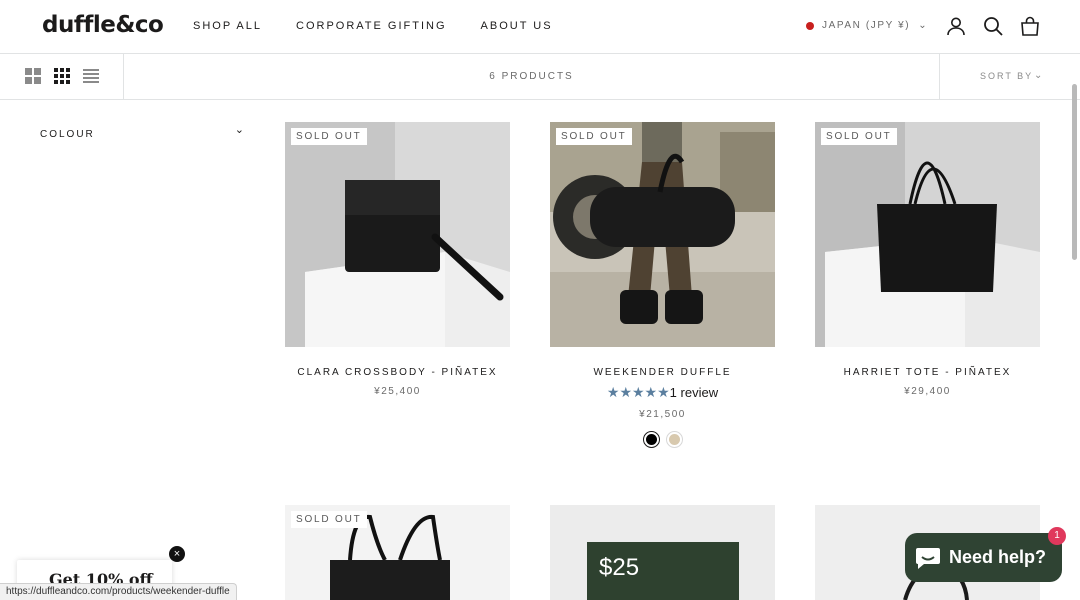 The image size is (1080, 600). I want to click on flag-icon, so click(810, 25).